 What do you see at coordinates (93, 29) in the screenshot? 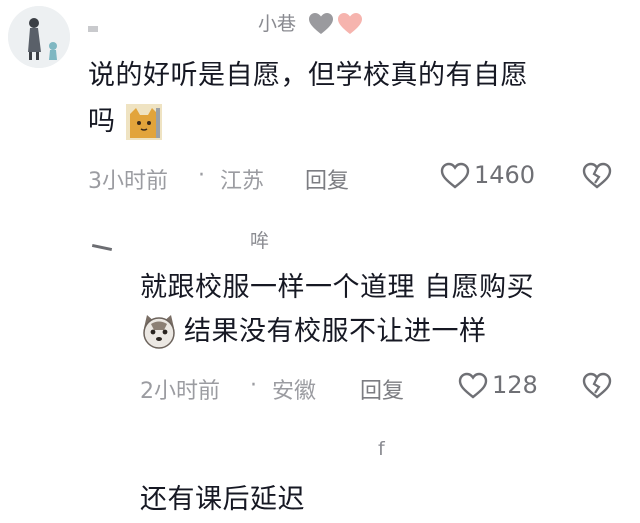
I see `username-redacted-mark` at bounding box center [93, 29].